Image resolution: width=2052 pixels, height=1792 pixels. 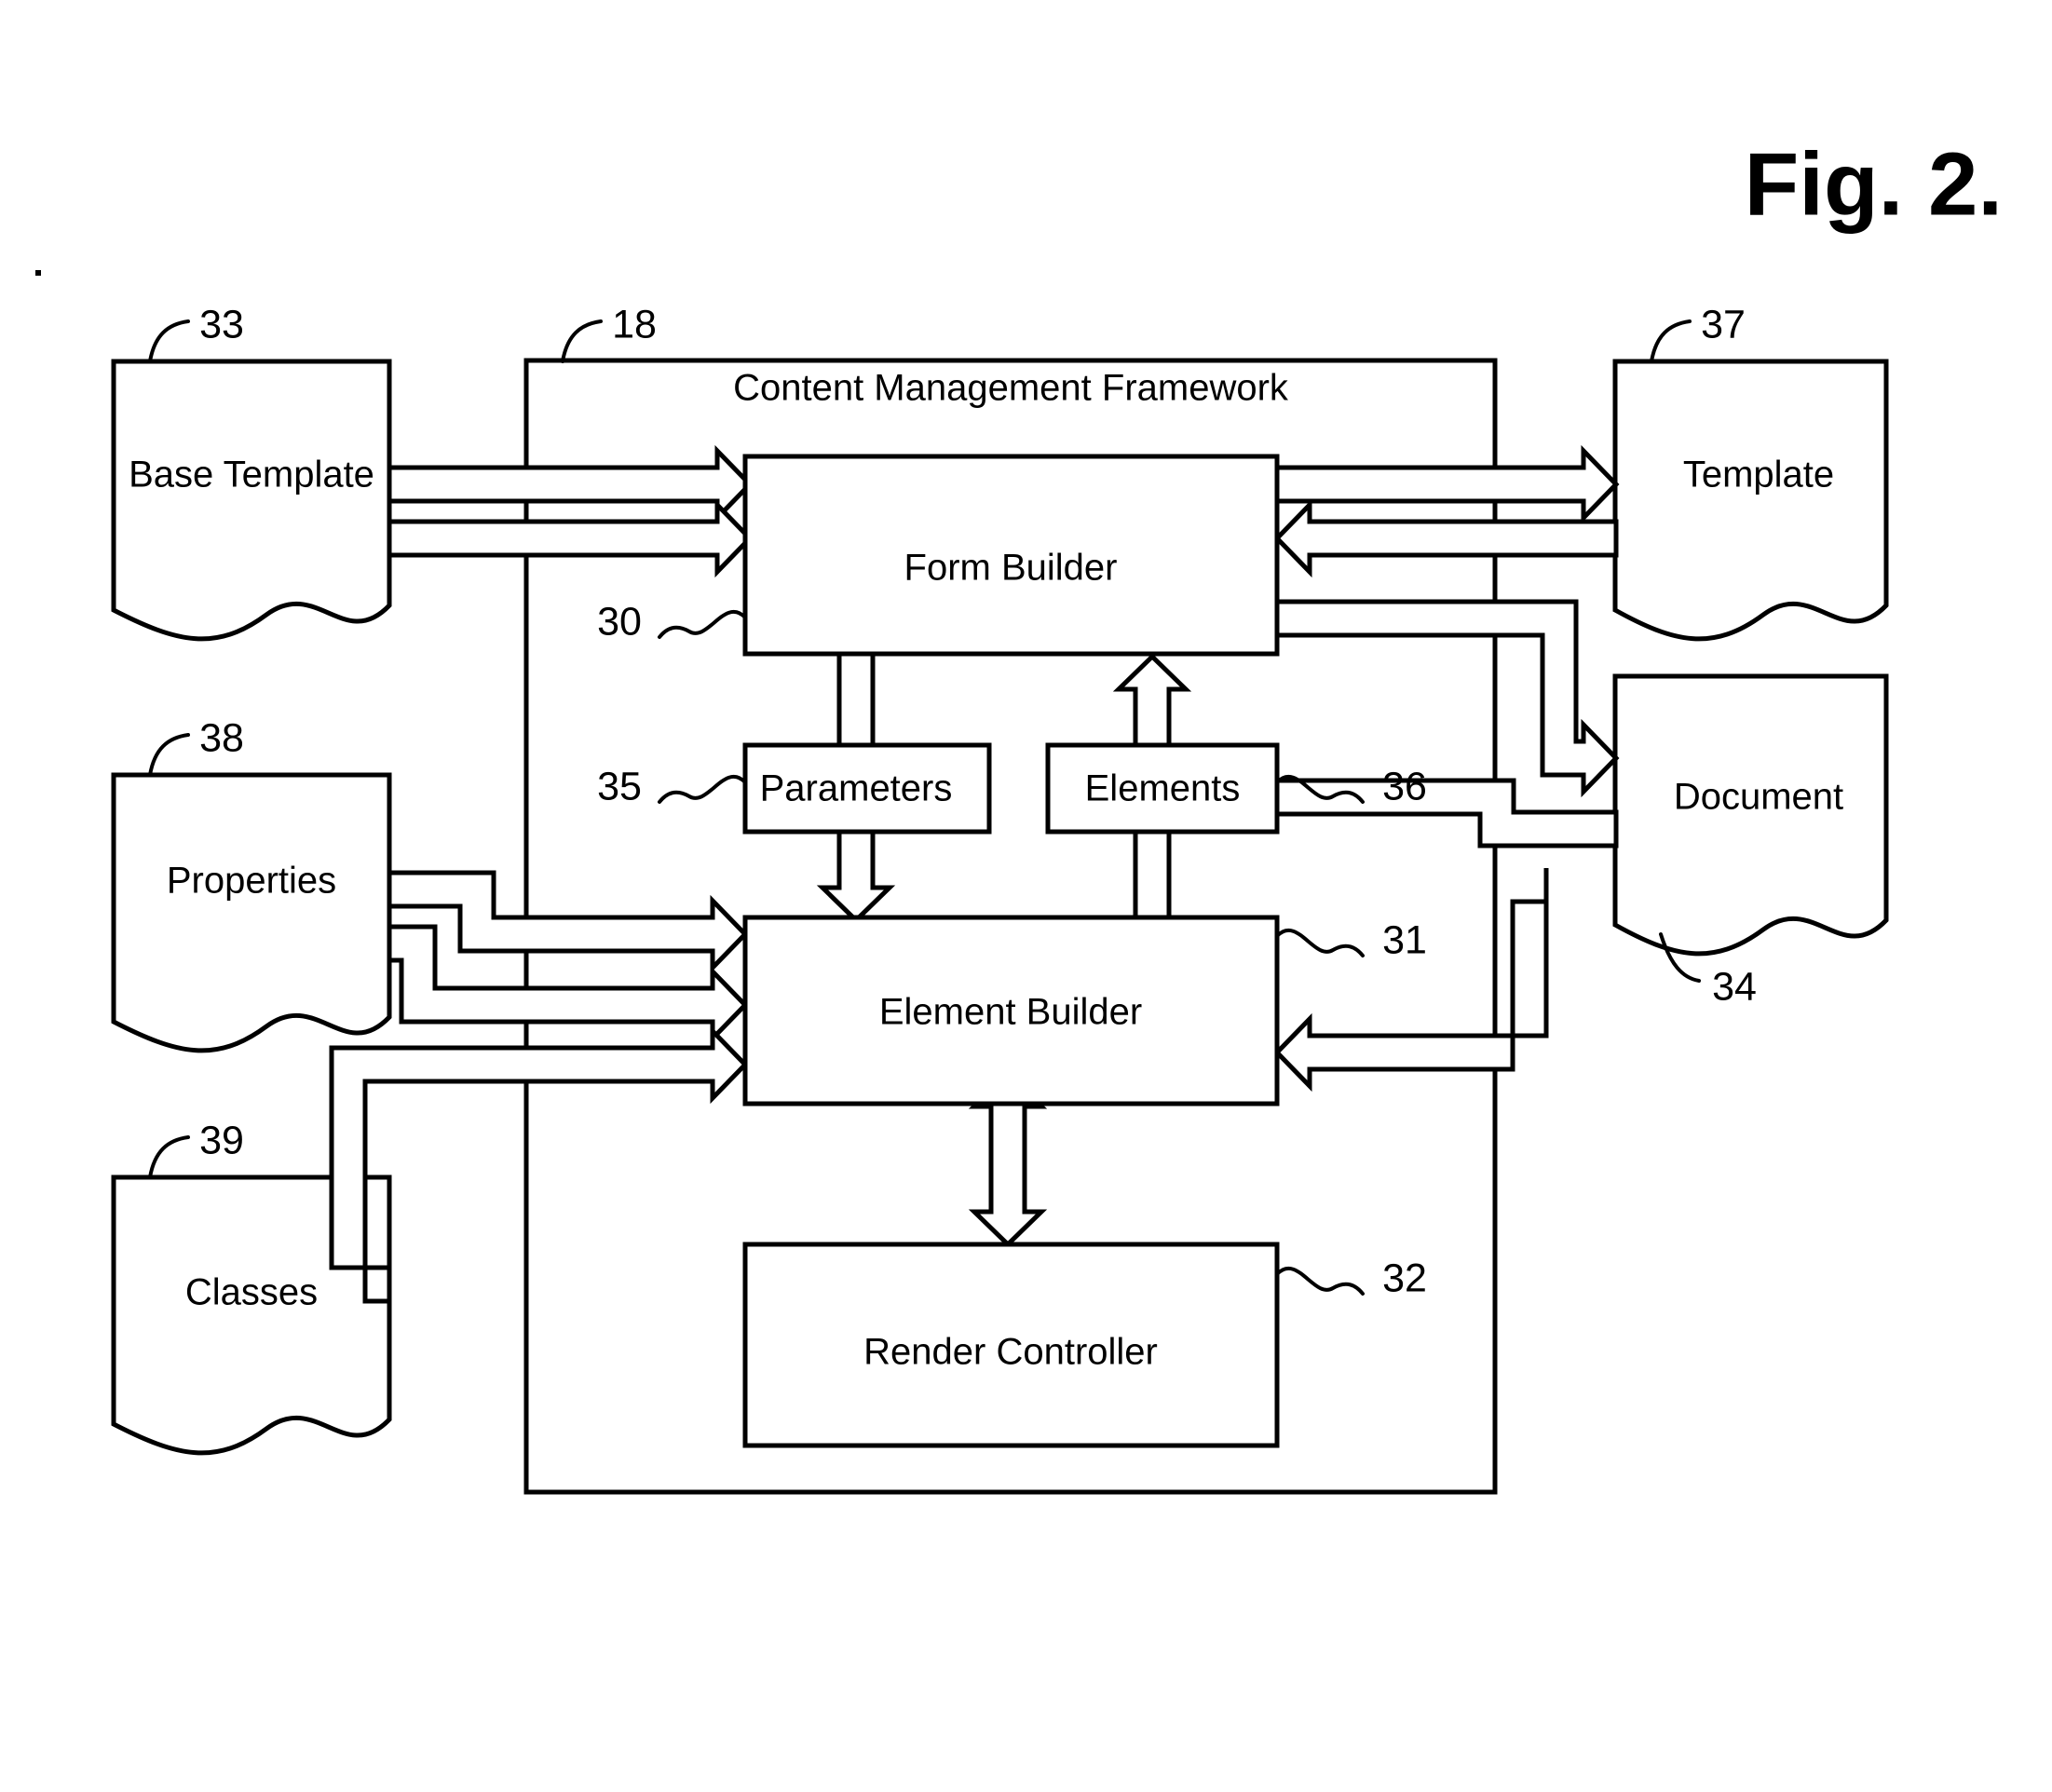 I want to click on template-label: Template, so click(x=1758, y=475).